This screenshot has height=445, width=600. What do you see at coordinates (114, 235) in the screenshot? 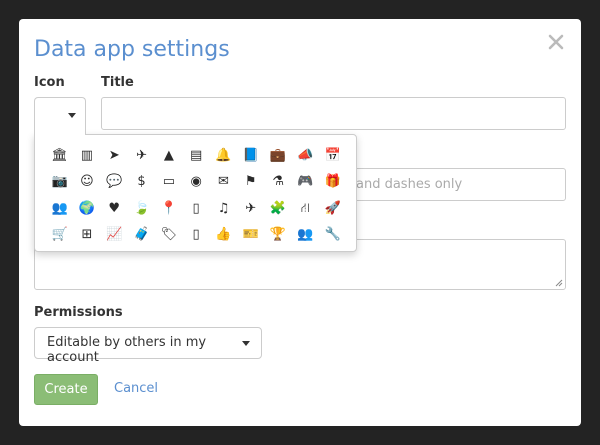
I see `line-chart-icon: 📈` at bounding box center [114, 235].